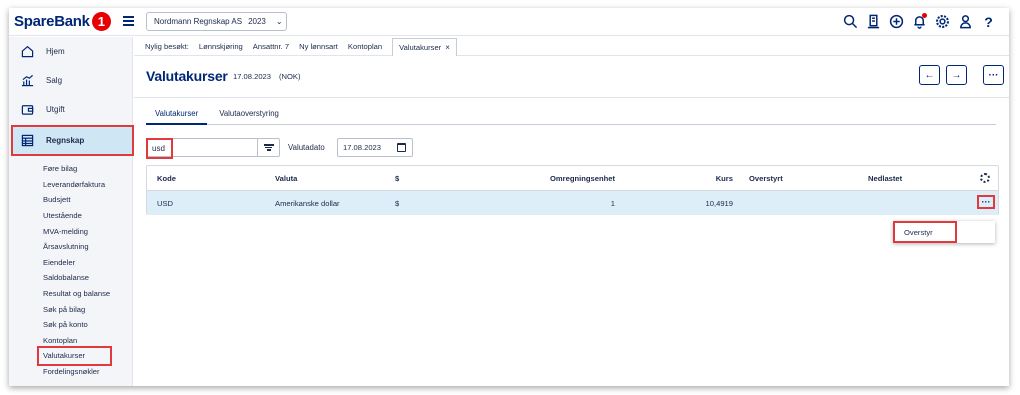  Describe the element at coordinates (167, 46) in the screenshot. I see `recent-label: Nylig besøkt:` at that location.